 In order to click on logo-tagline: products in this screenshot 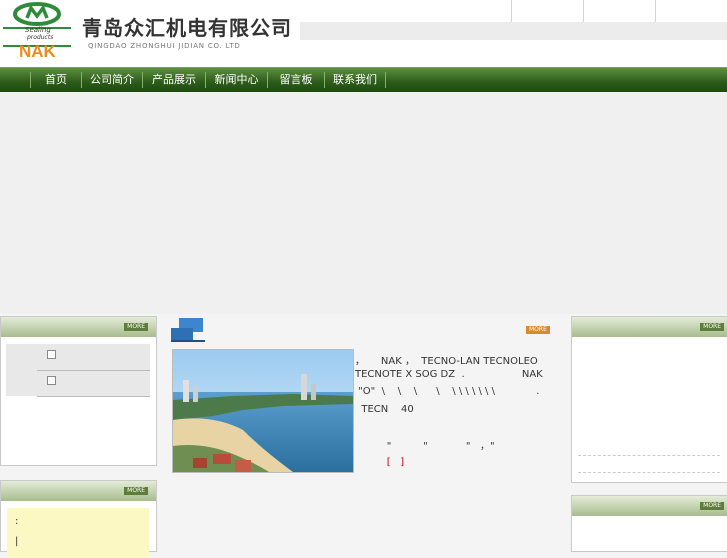, I will do `click(40, 37)`.